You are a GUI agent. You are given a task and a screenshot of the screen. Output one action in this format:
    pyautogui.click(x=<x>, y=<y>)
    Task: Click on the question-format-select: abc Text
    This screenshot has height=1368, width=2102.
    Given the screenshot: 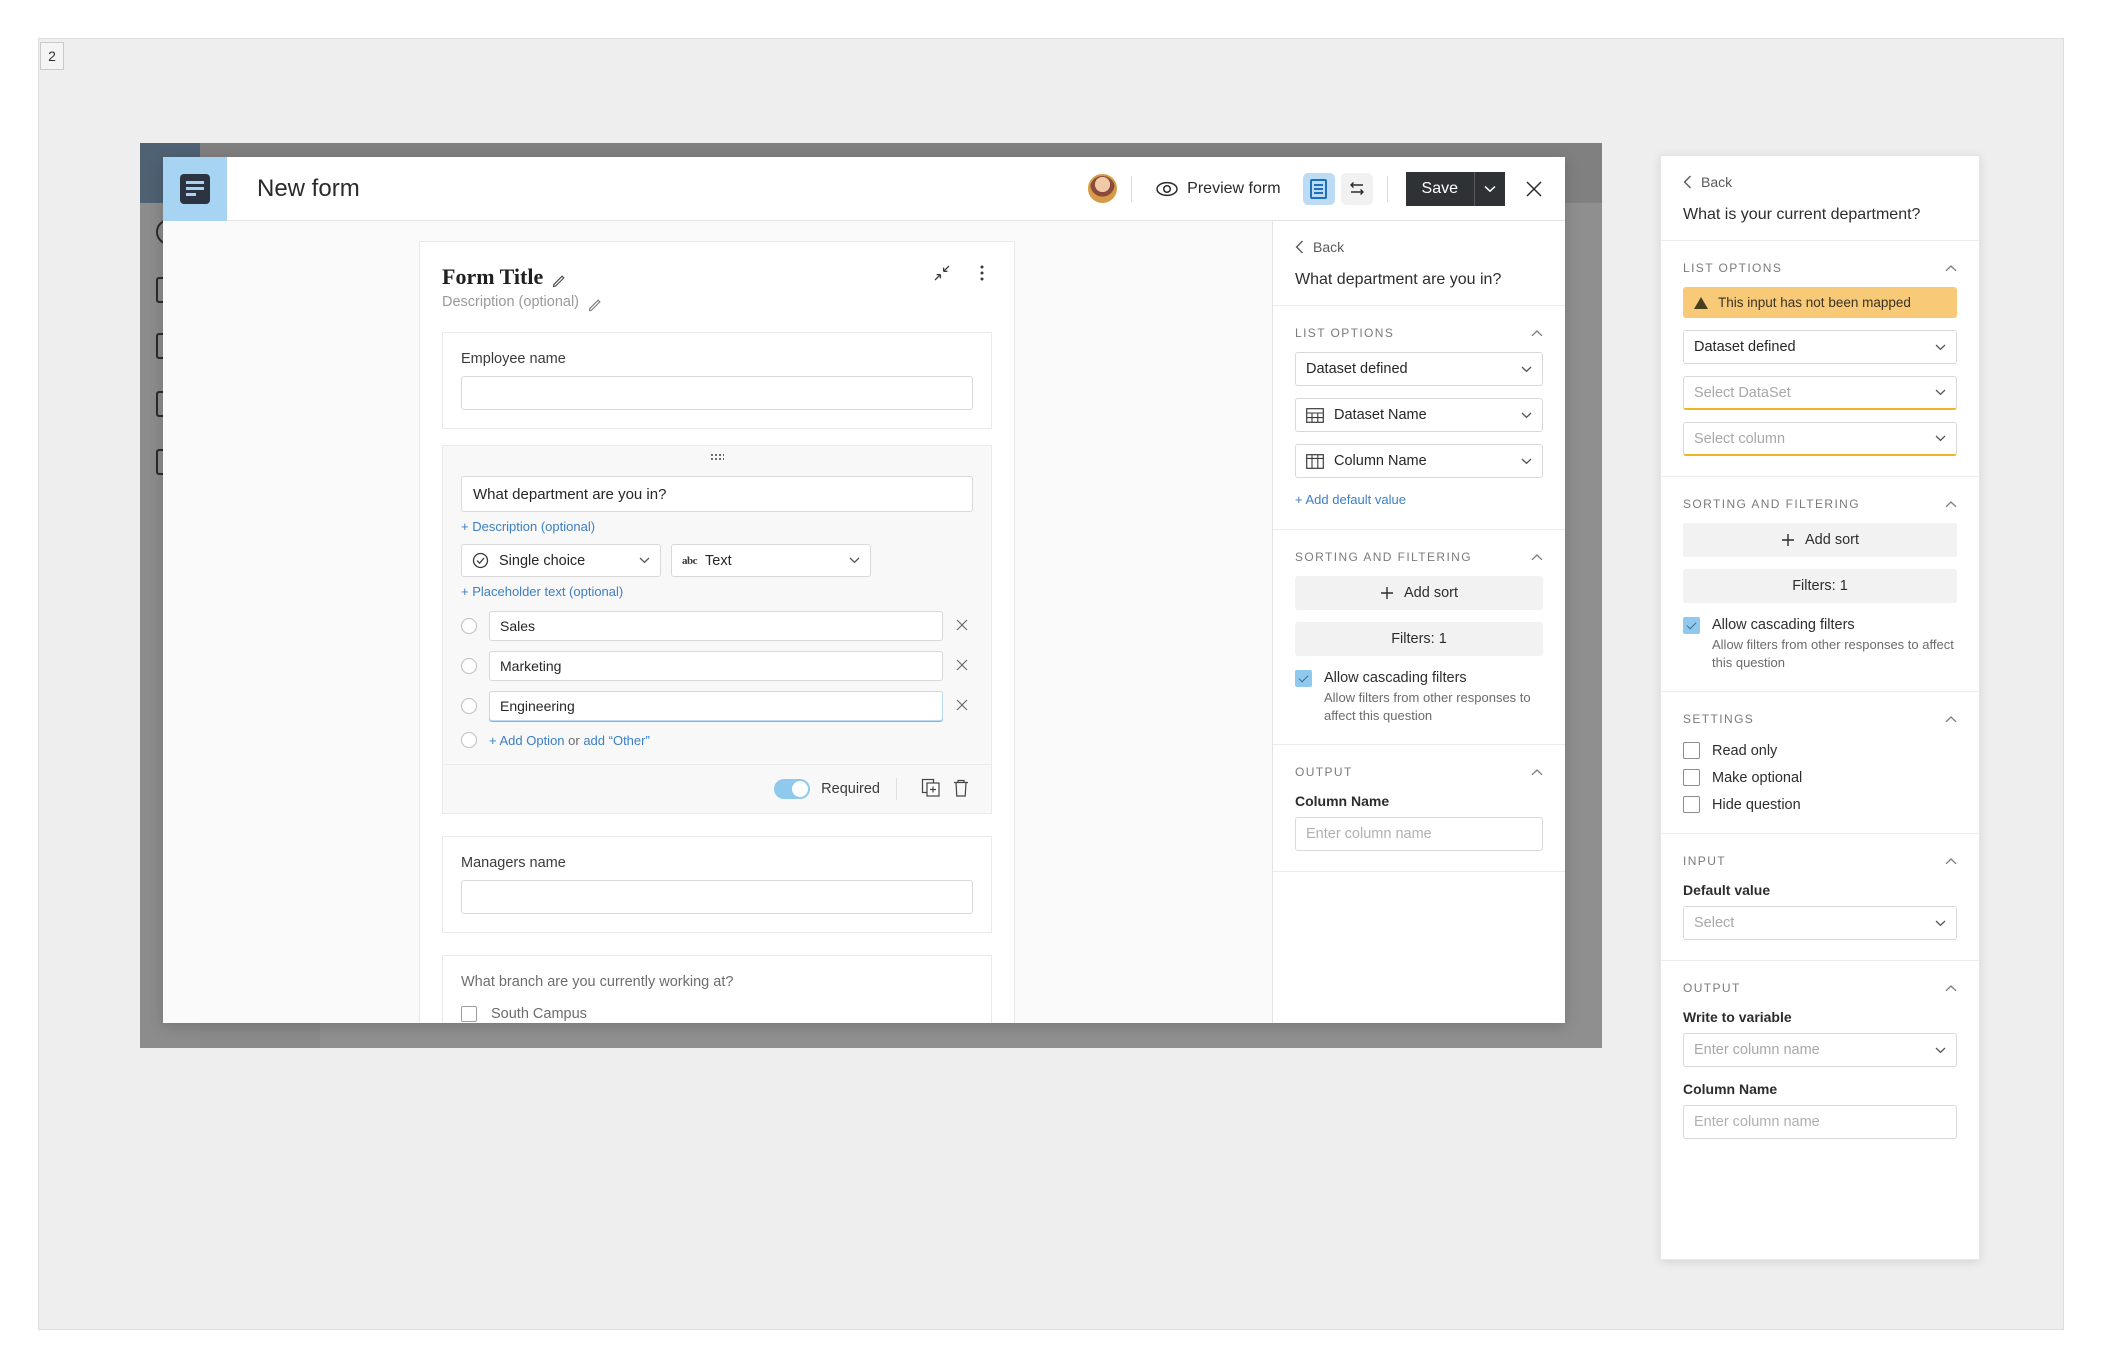 What is the action you would take?
    pyautogui.click(x=771, y=560)
    